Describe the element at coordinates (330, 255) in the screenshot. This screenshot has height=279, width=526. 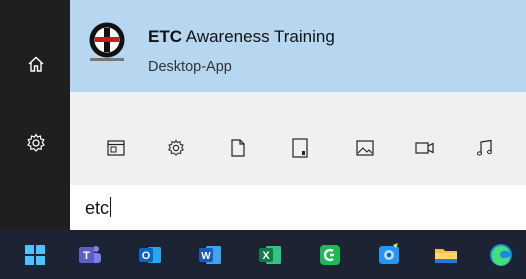
I see `app-green-icon` at that location.